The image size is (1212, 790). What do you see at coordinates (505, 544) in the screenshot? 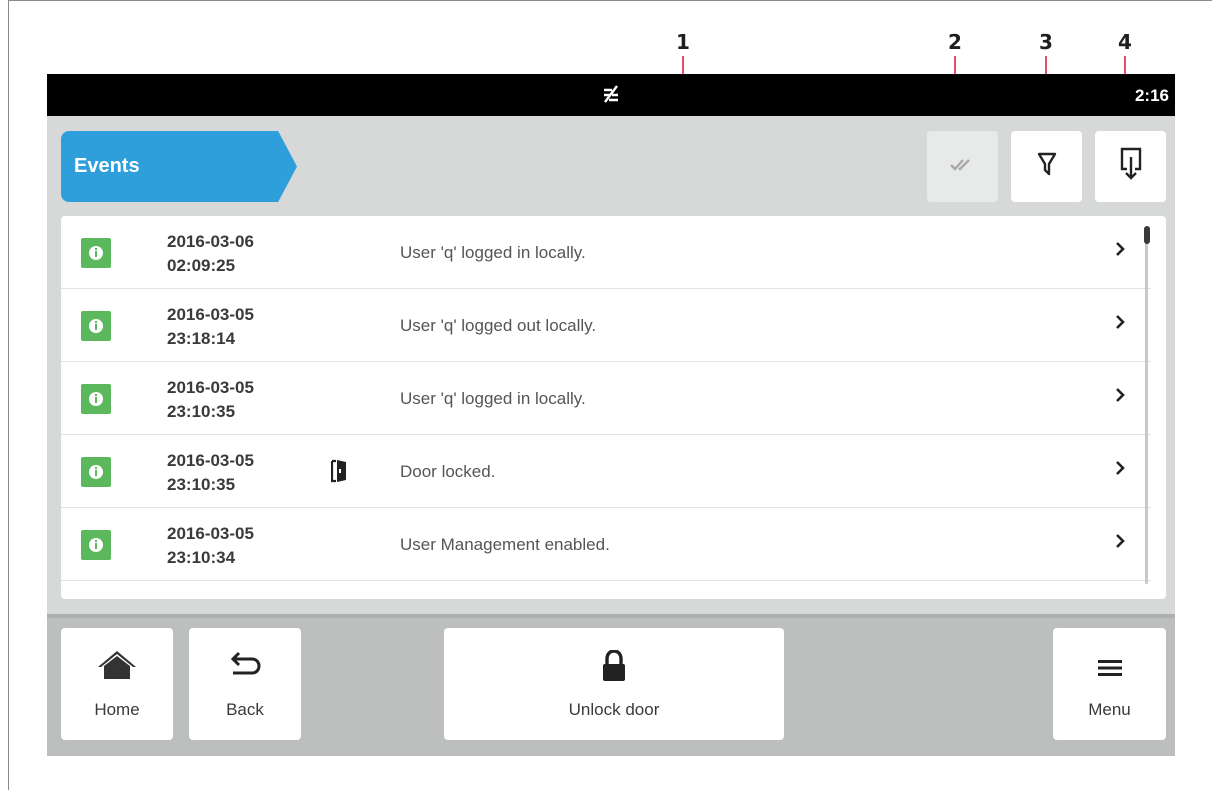
I see `event-message: User Management enabled.` at bounding box center [505, 544].